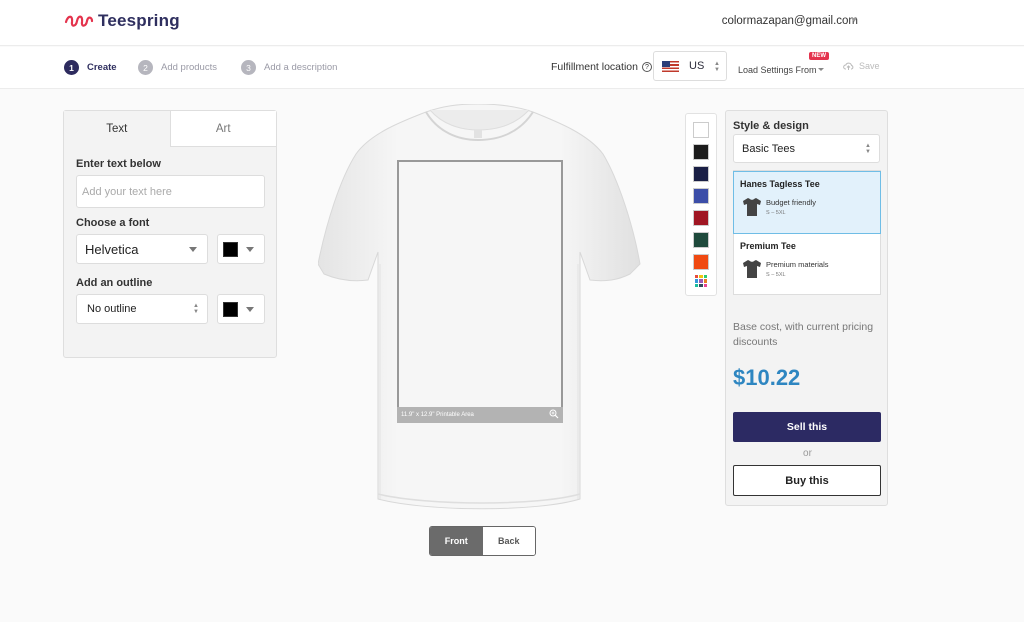  Describe the element at coordinates (112, 309) in the screenshot. I see `outline-value: No outline` at that location.